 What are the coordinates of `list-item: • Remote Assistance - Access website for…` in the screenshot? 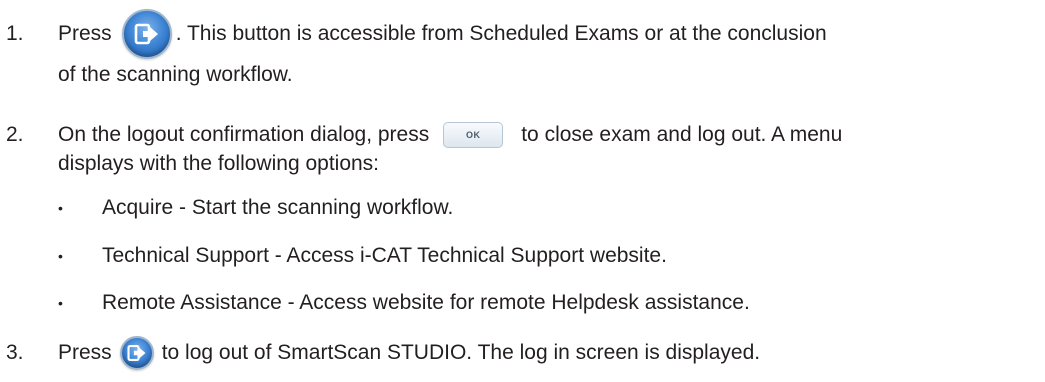 It's located at (375, 303).